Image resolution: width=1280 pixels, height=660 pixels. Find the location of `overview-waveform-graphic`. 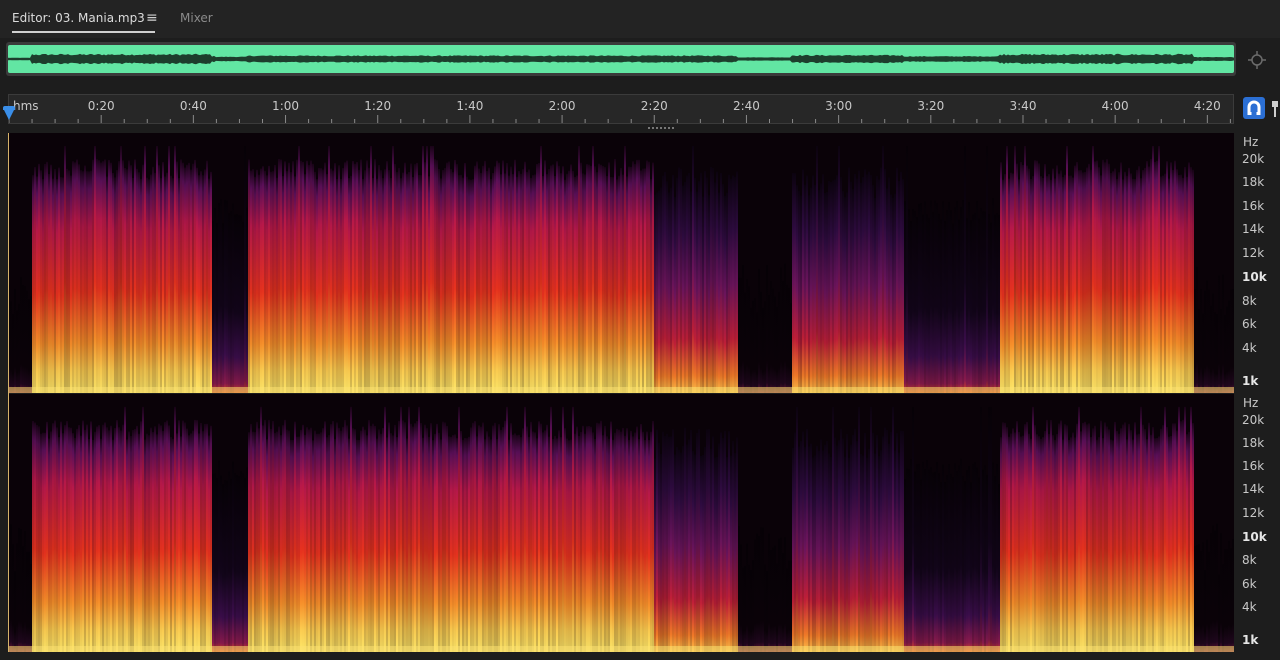

overview-waveform-graphic is located at coordinates (621, 59).